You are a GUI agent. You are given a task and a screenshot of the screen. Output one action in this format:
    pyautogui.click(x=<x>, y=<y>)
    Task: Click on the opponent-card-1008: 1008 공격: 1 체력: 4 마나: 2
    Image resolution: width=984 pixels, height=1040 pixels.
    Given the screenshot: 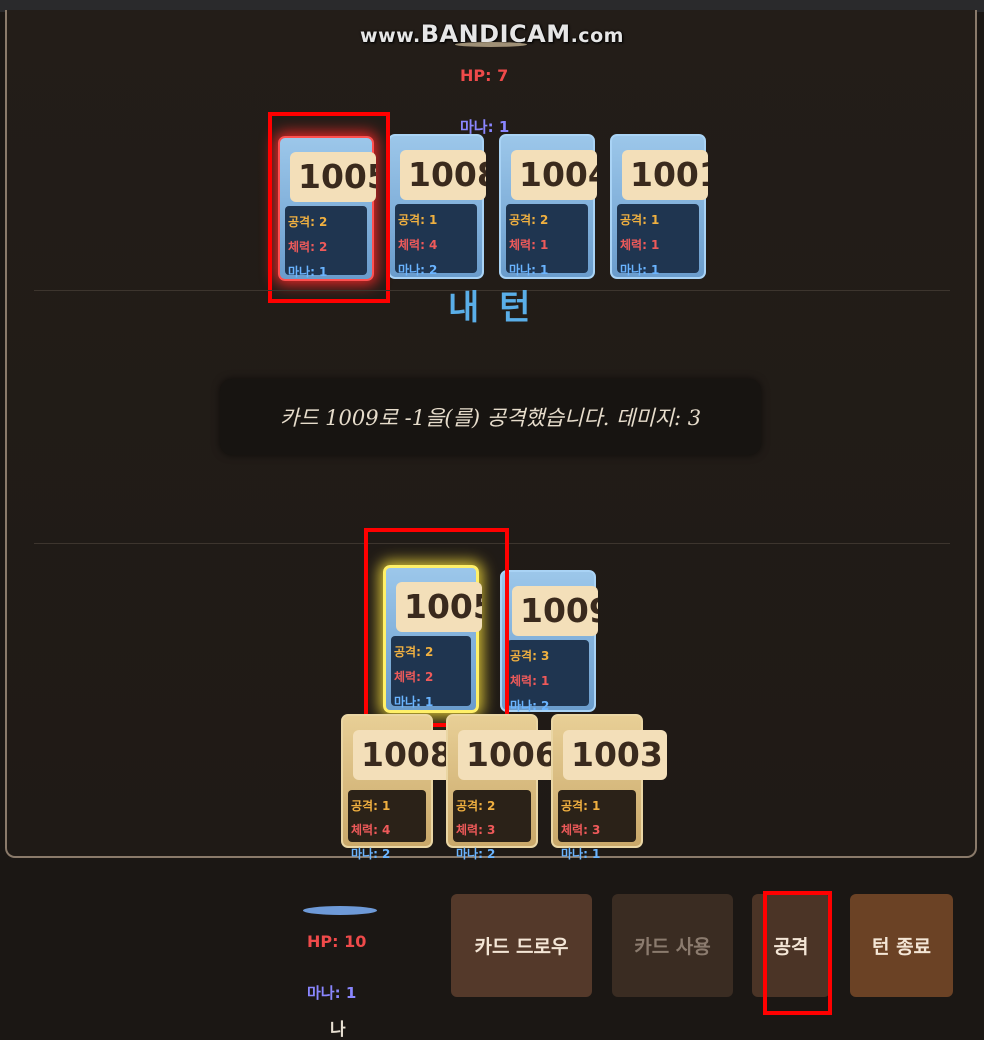 What is the action you would take?
    pyautogui.click(x=437, y=206)
    